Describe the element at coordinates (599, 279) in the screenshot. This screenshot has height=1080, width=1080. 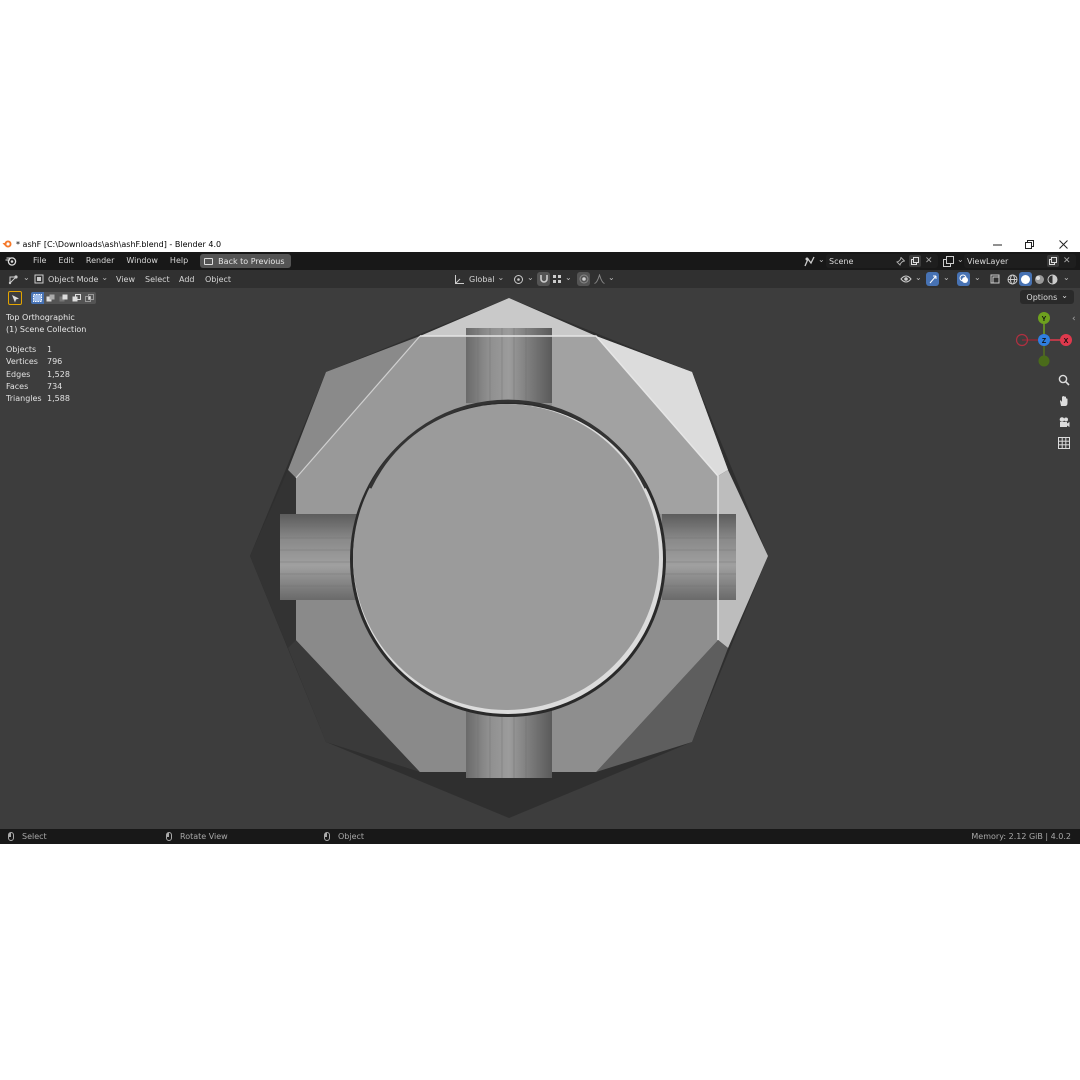
I see `falloff-curve-icon` at that location.